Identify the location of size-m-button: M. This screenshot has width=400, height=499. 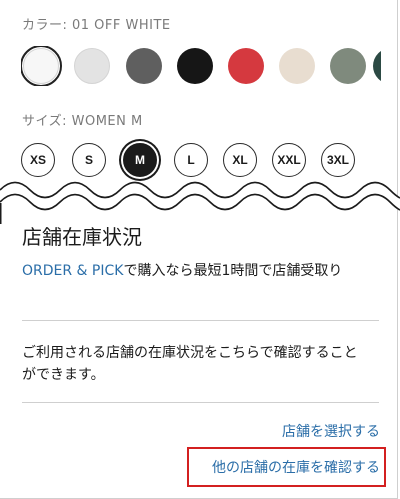
(140, 160).